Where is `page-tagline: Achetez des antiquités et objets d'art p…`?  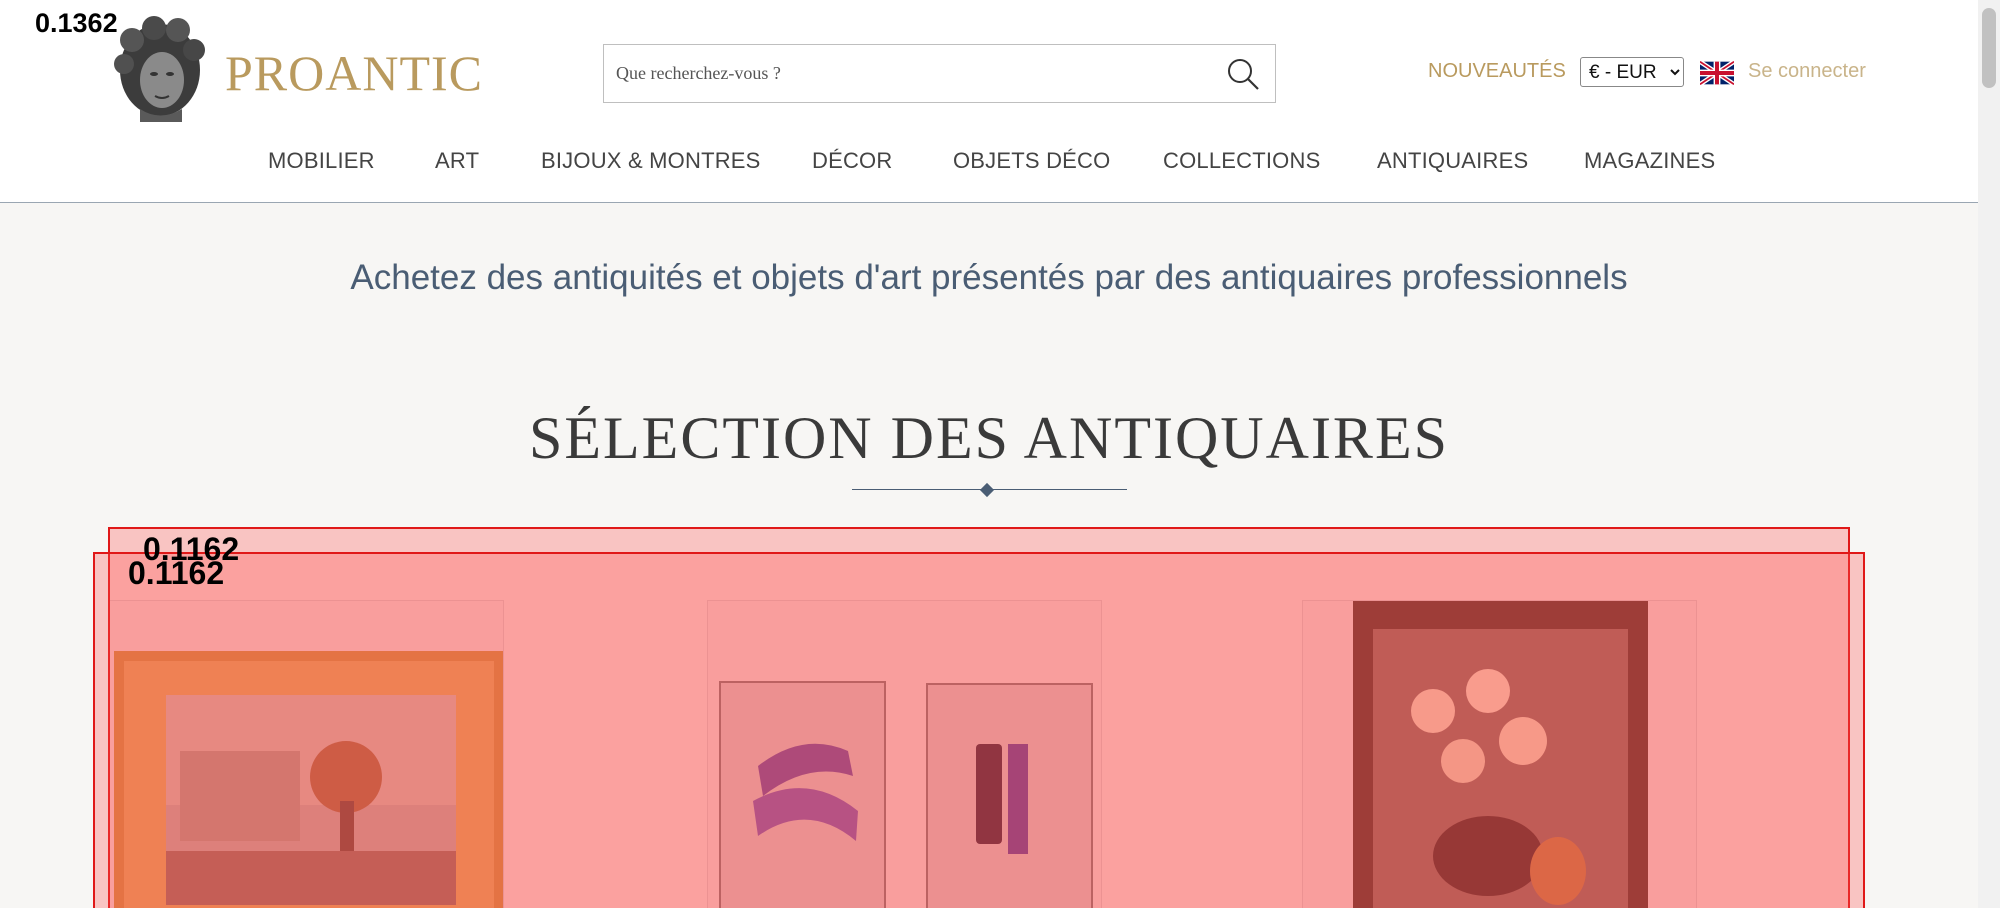 page-tagline: Achetez des antiquités et objets d'art p… is located at coordinates (989, 277).